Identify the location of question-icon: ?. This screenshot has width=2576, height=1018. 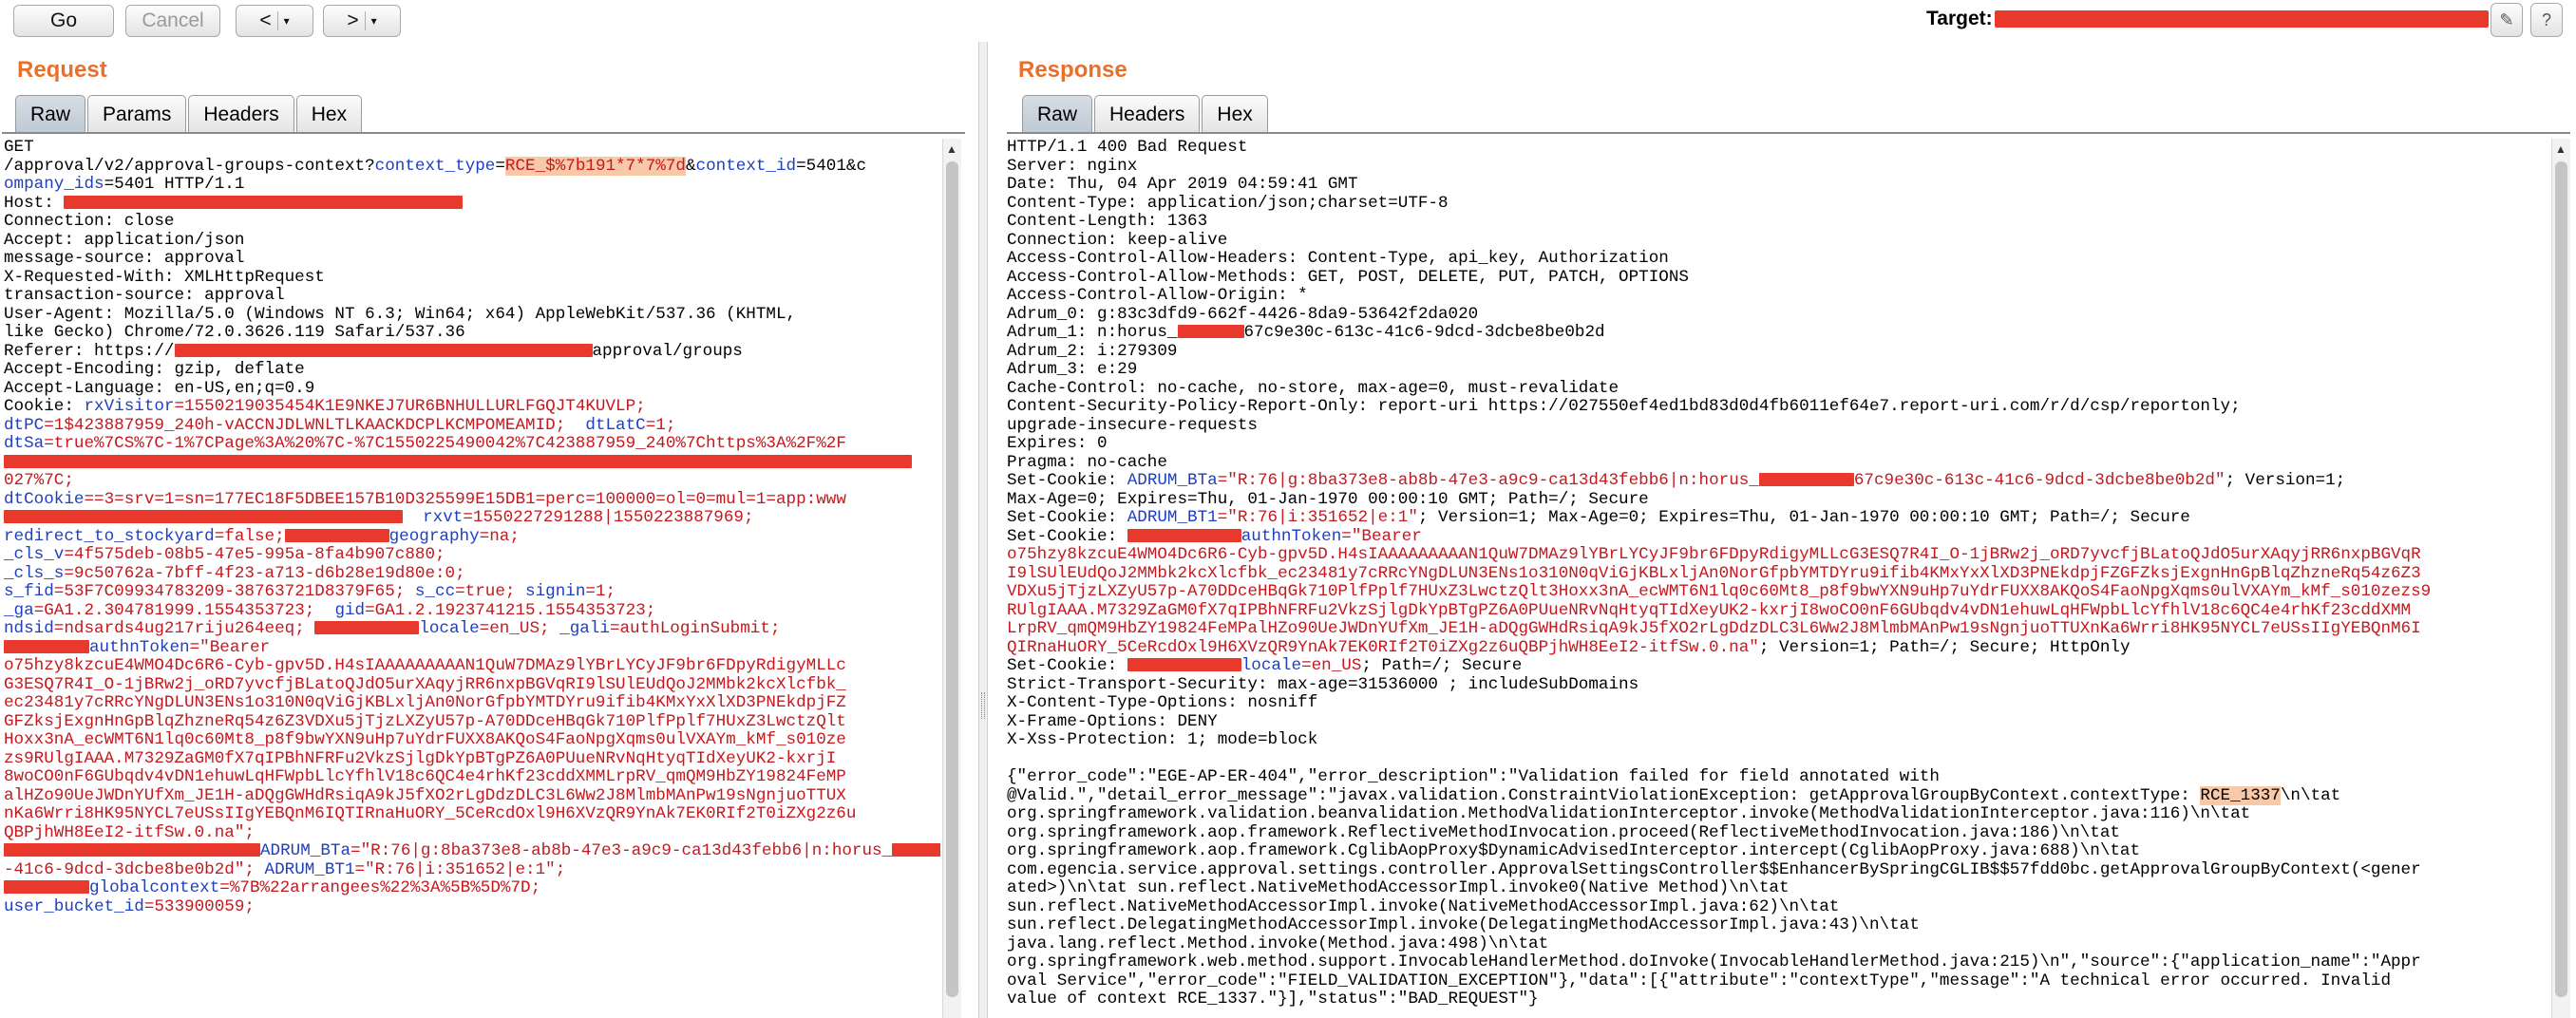
(2546, 19).